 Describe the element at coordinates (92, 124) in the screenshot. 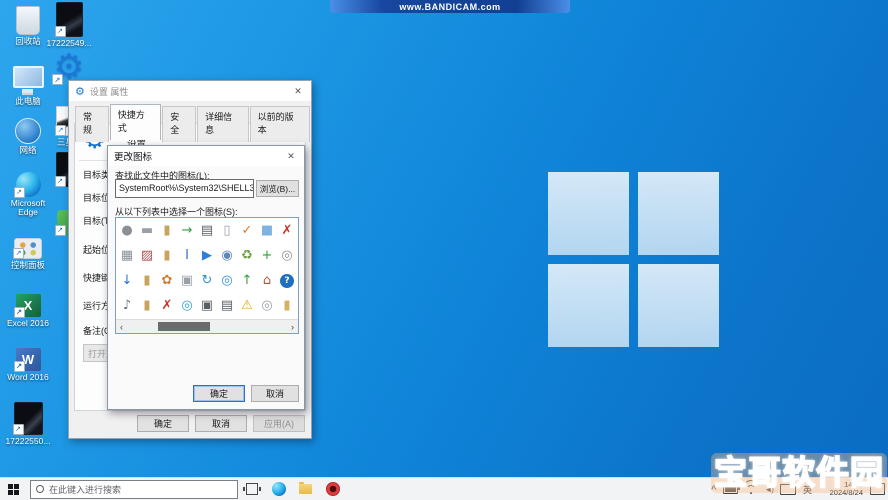

I see `tab-常规: 常规` at that location.